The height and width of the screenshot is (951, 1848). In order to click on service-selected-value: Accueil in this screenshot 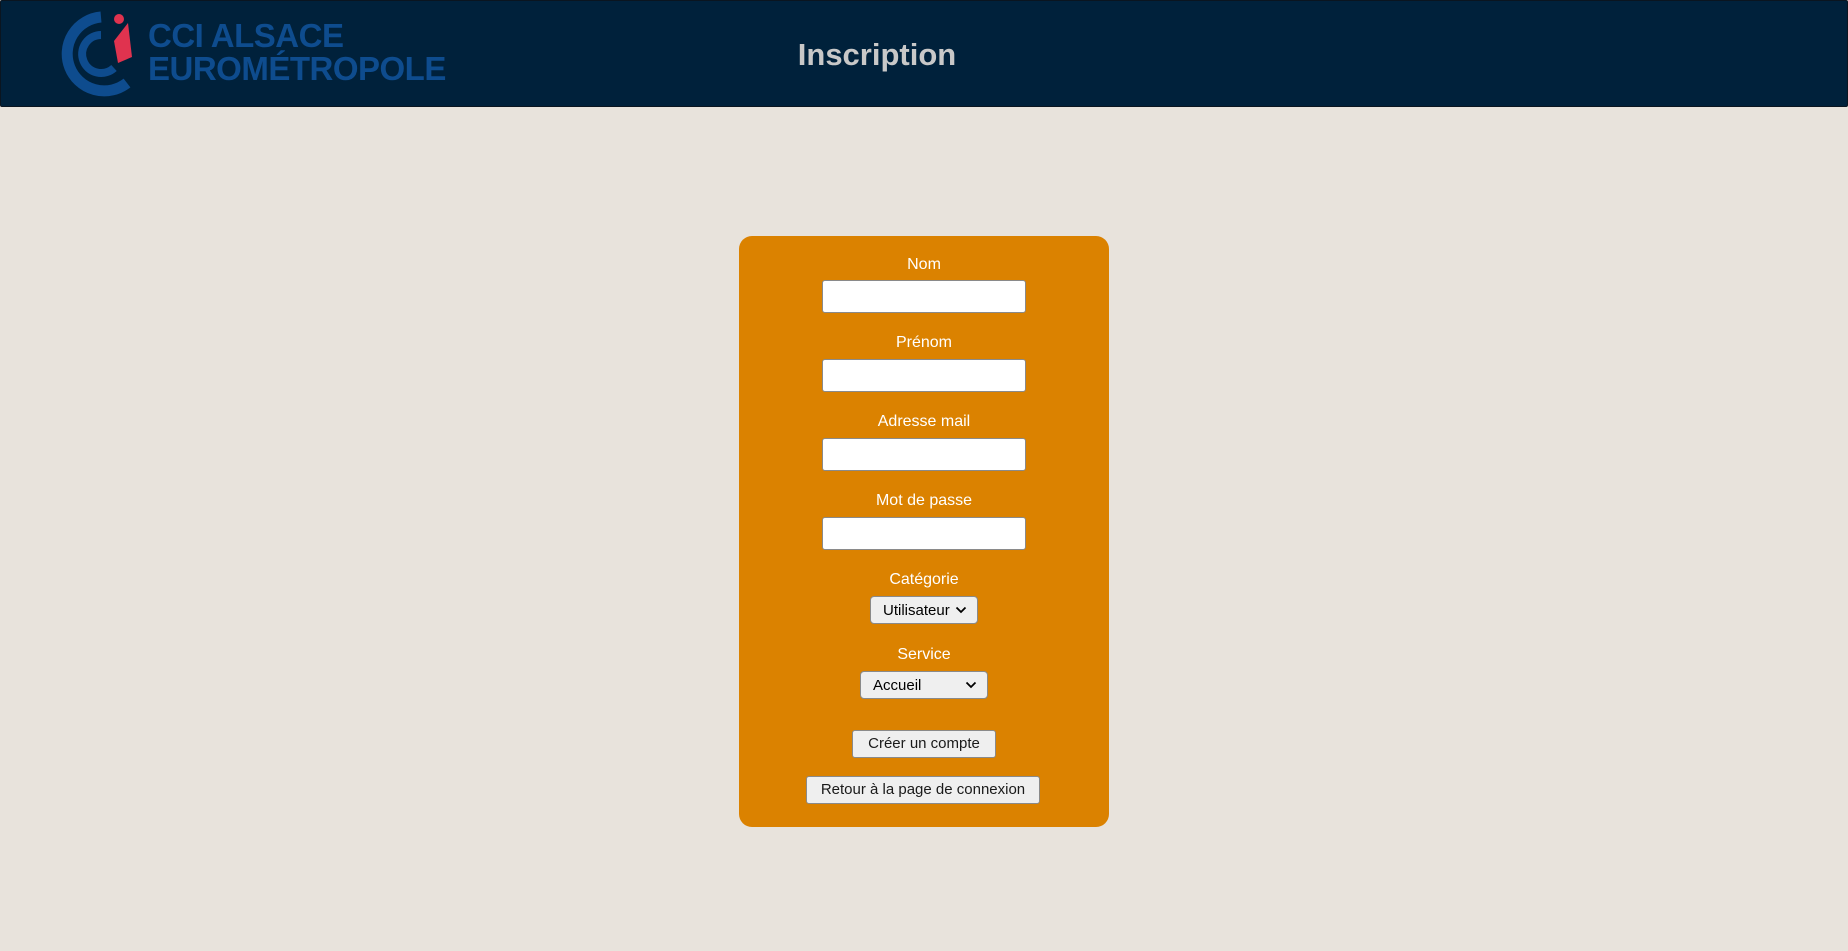, I will do `click(897, 685)`.